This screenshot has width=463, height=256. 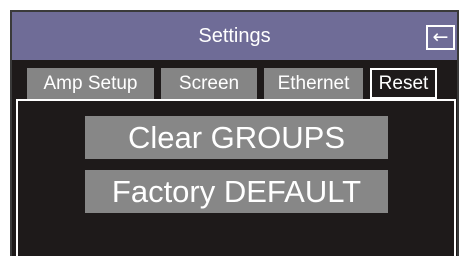 What do you see at coordinates (236, 191) in the screenshot?
I see `factory-default-button: Factory DEFAULT` at bounding box center [236, 191].